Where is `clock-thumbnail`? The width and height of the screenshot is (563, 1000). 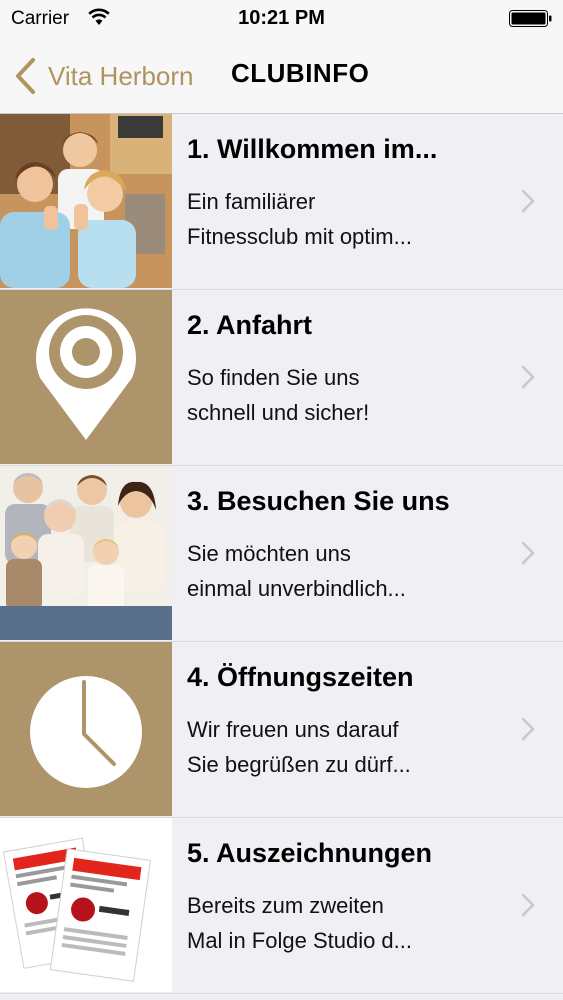 clock-thumbnail is located at coordinates (86, 729).